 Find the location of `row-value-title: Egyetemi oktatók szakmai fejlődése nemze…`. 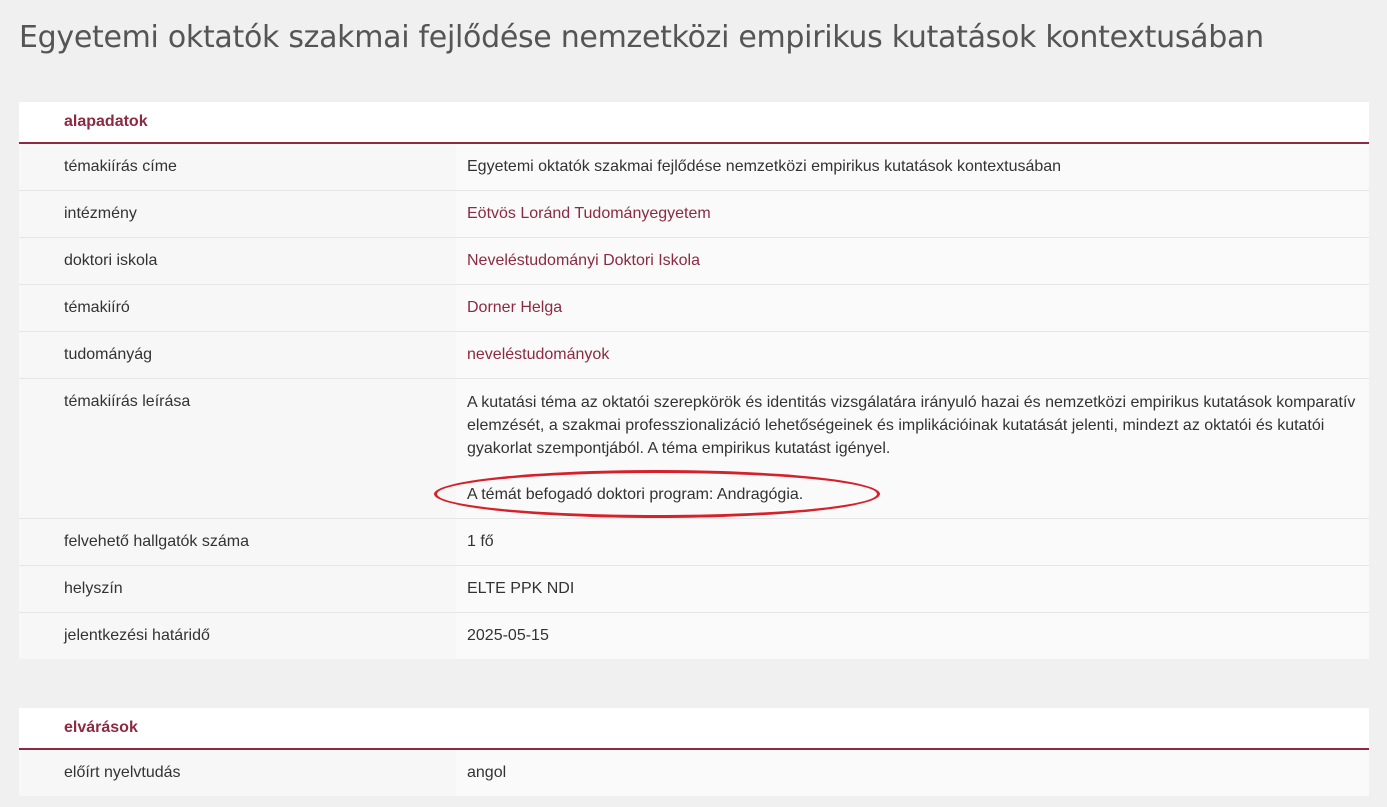

row-value-title: Egyetemi oktatók szakmai fejlődése nemze… is located at coordinates (912, 167).